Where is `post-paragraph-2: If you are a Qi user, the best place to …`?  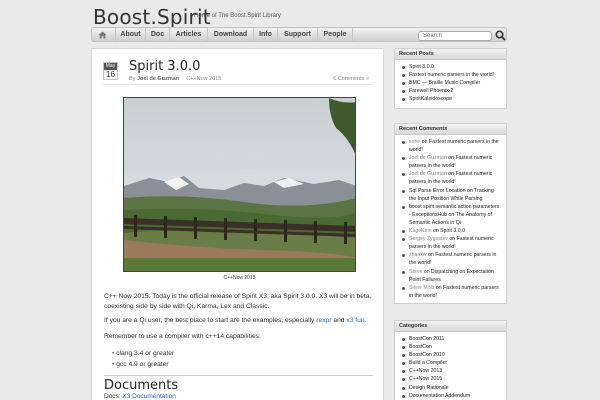 post-paragraph-2: If you are a Qi user, the best place to … is located at coordinates (241, 321).